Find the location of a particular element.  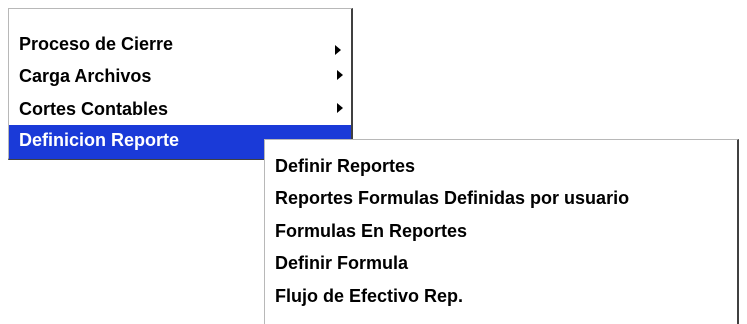

submenu-item-formulas-en-reportes: Formulas En Reportes is located at coordinates (501, 231).